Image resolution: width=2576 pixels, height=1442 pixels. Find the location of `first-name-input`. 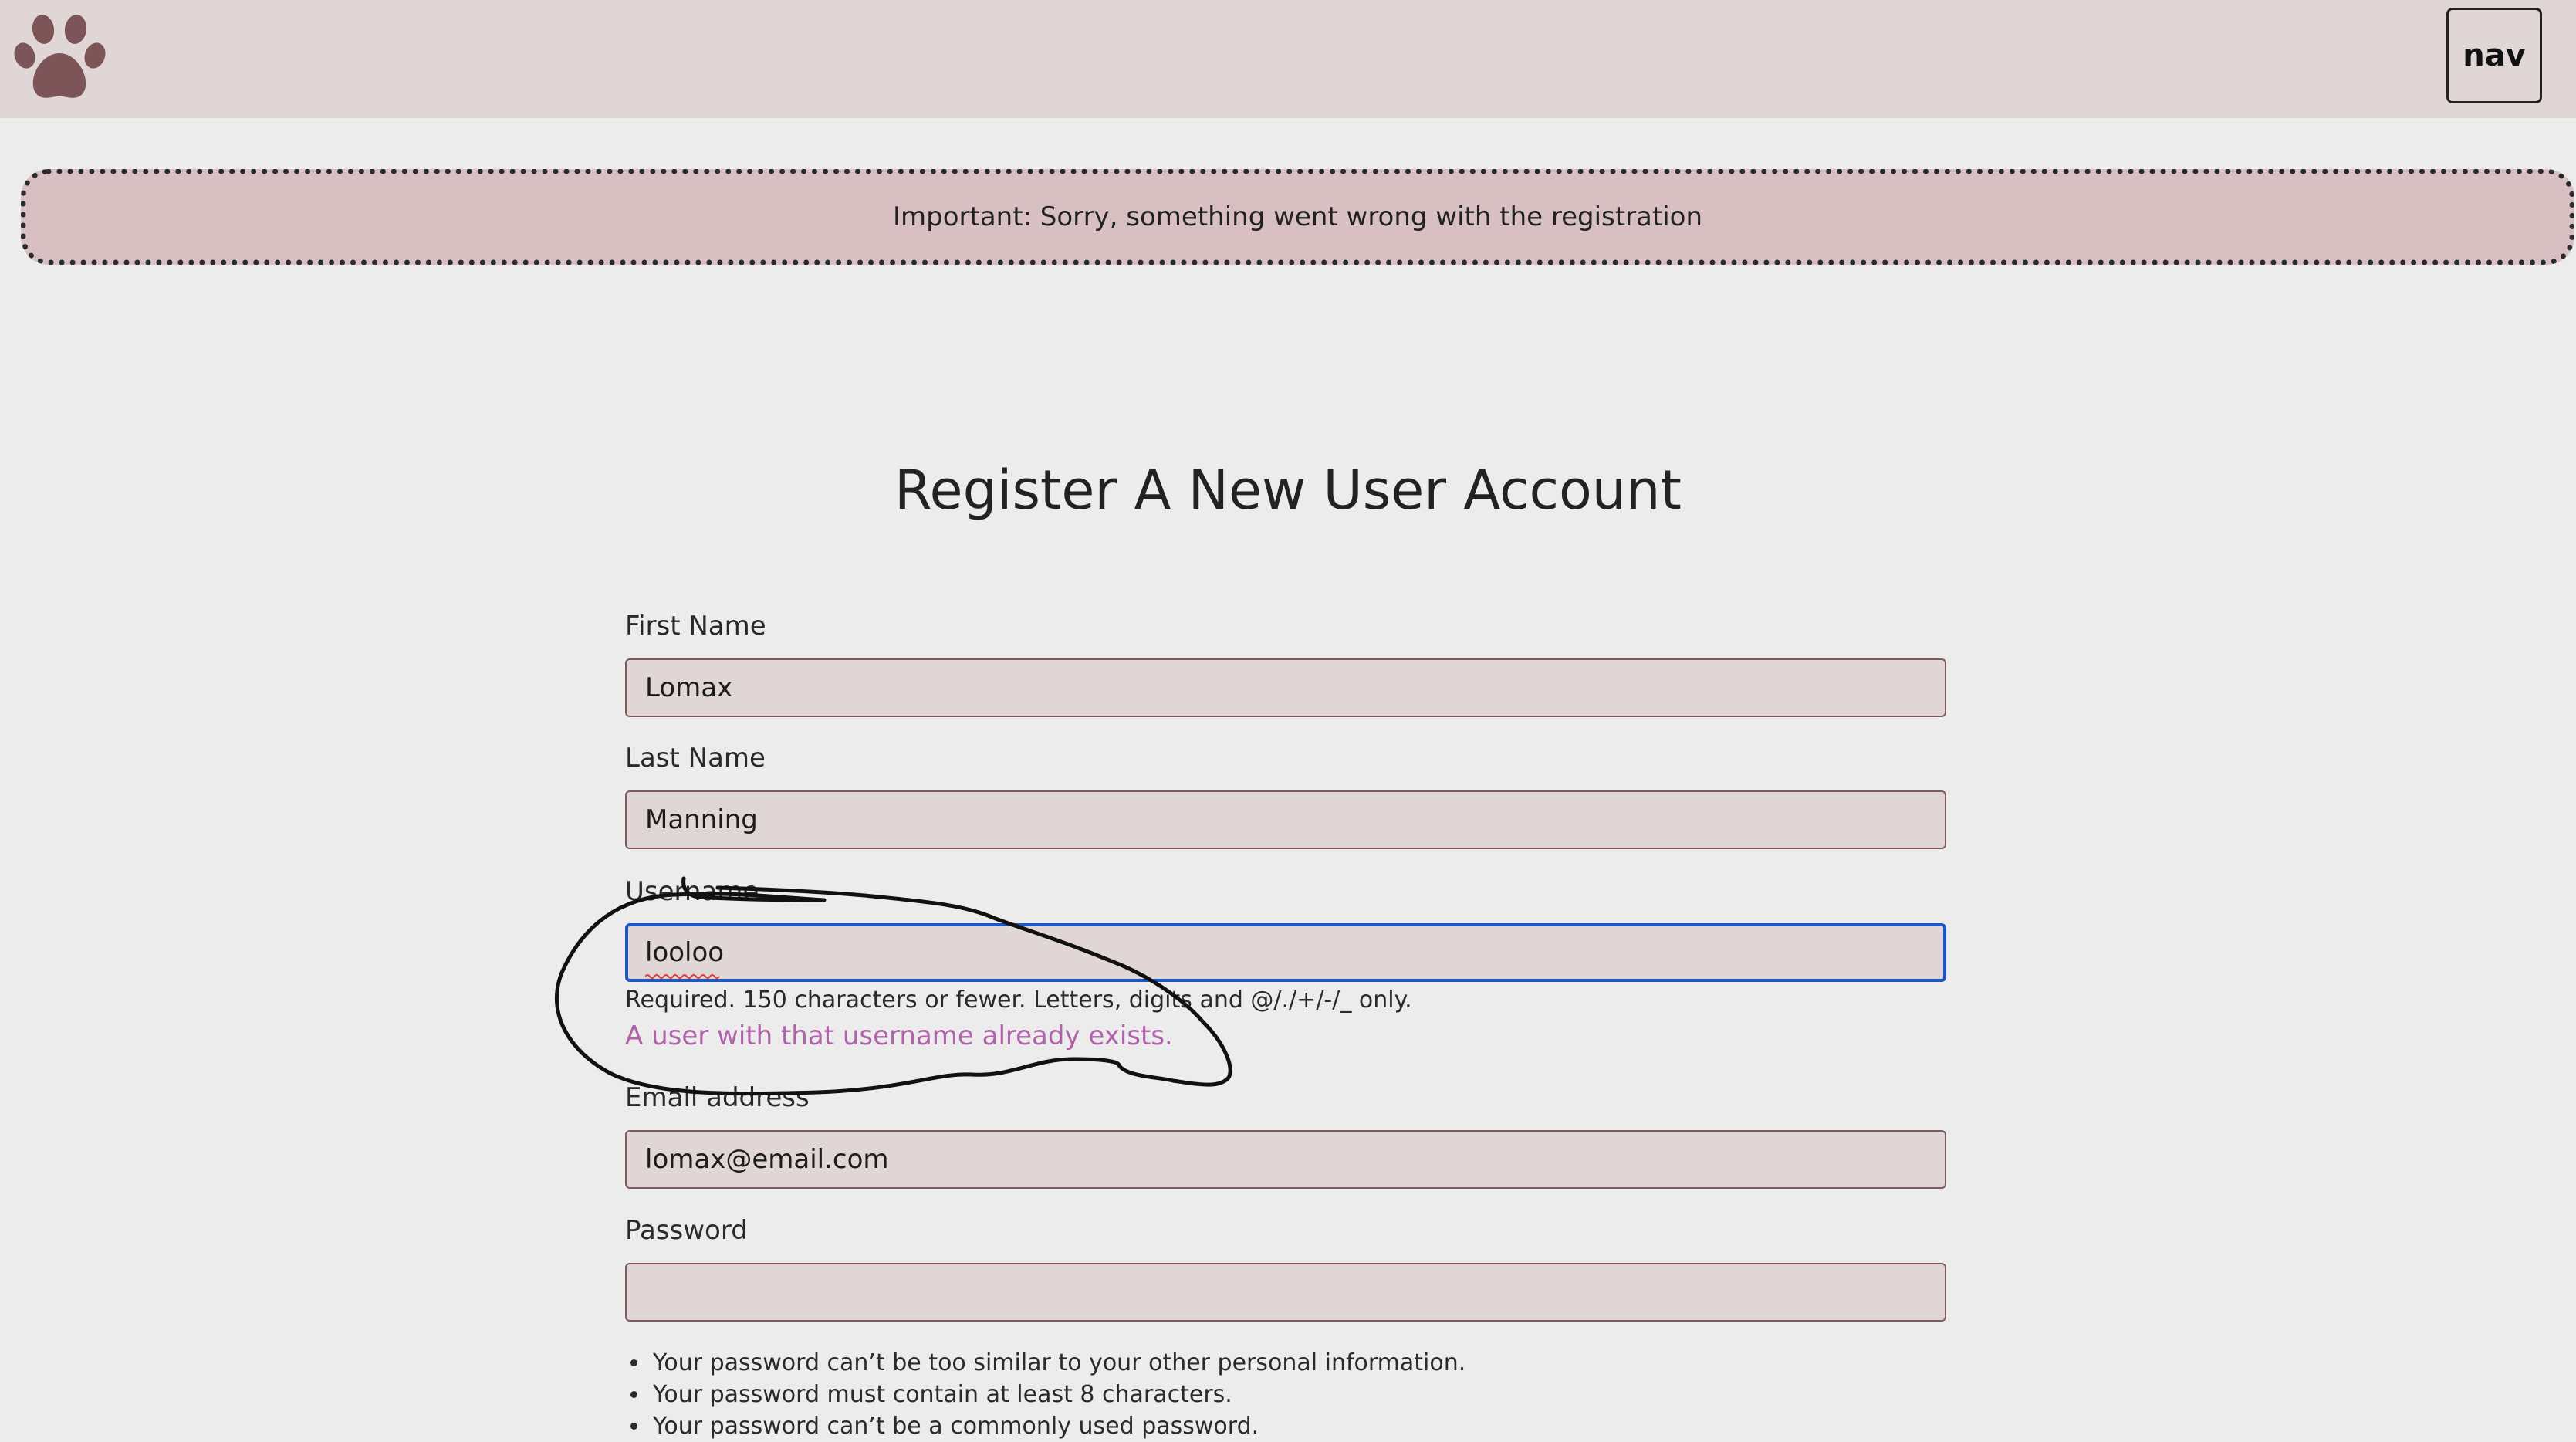

first-name-input is located at coordinates (1285, 688).